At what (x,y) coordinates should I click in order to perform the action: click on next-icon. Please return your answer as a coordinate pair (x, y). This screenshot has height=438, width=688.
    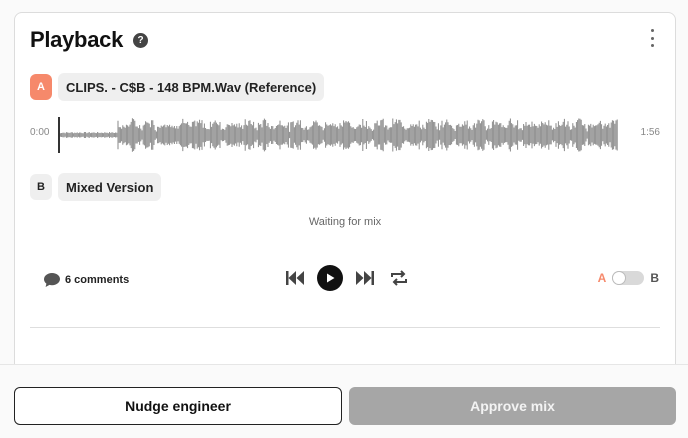
    Looking at the image, I should click on (365, 278).